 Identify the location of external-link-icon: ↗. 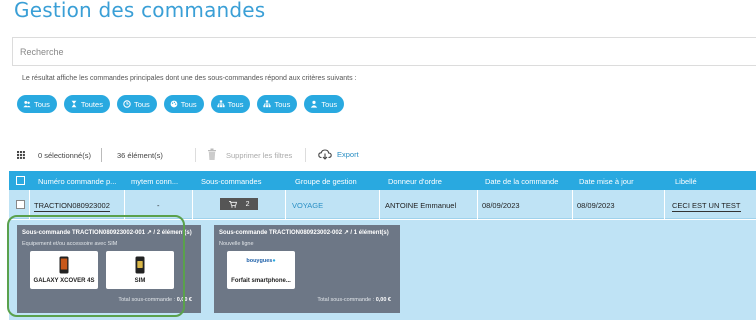
(346, 233).